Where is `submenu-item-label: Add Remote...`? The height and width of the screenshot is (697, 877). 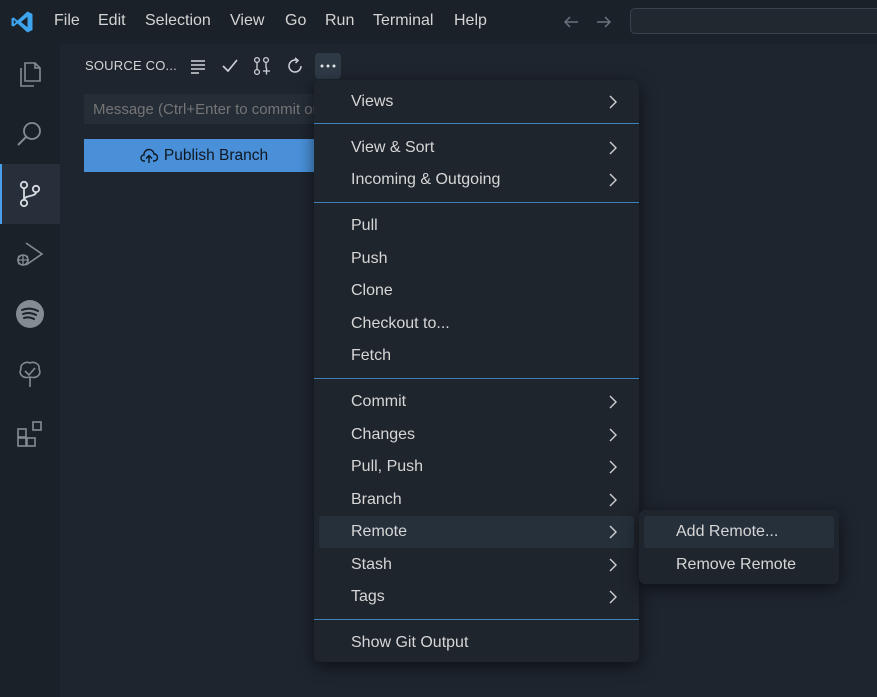
submenu-item-label: Add Remote... is located at coordinates (727, 531).